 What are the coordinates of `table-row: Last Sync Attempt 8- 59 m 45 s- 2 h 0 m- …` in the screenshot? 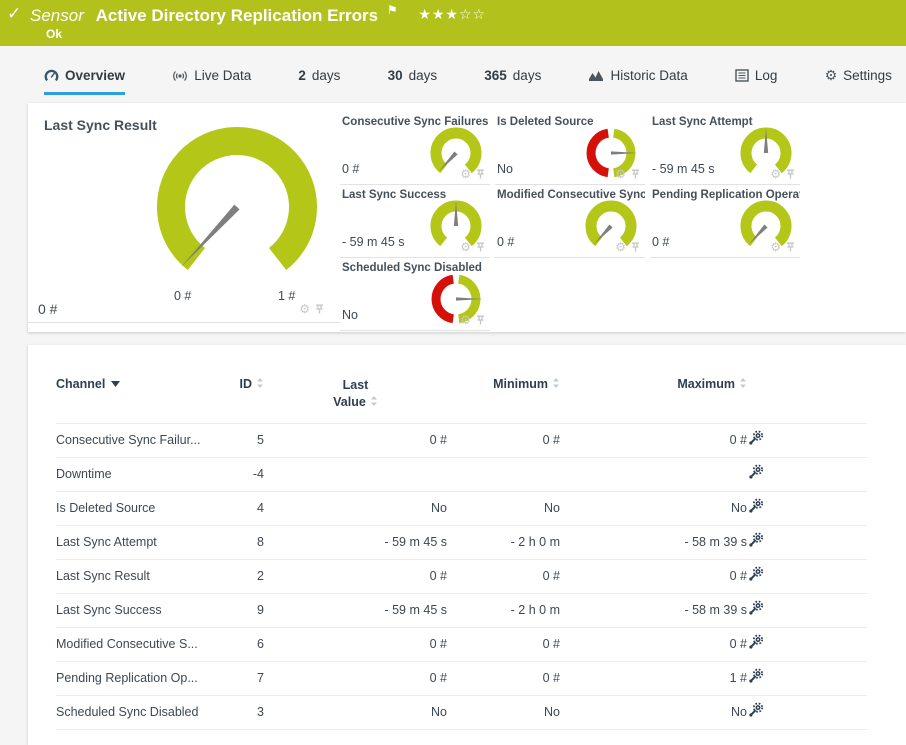 It's located at (461, 542).